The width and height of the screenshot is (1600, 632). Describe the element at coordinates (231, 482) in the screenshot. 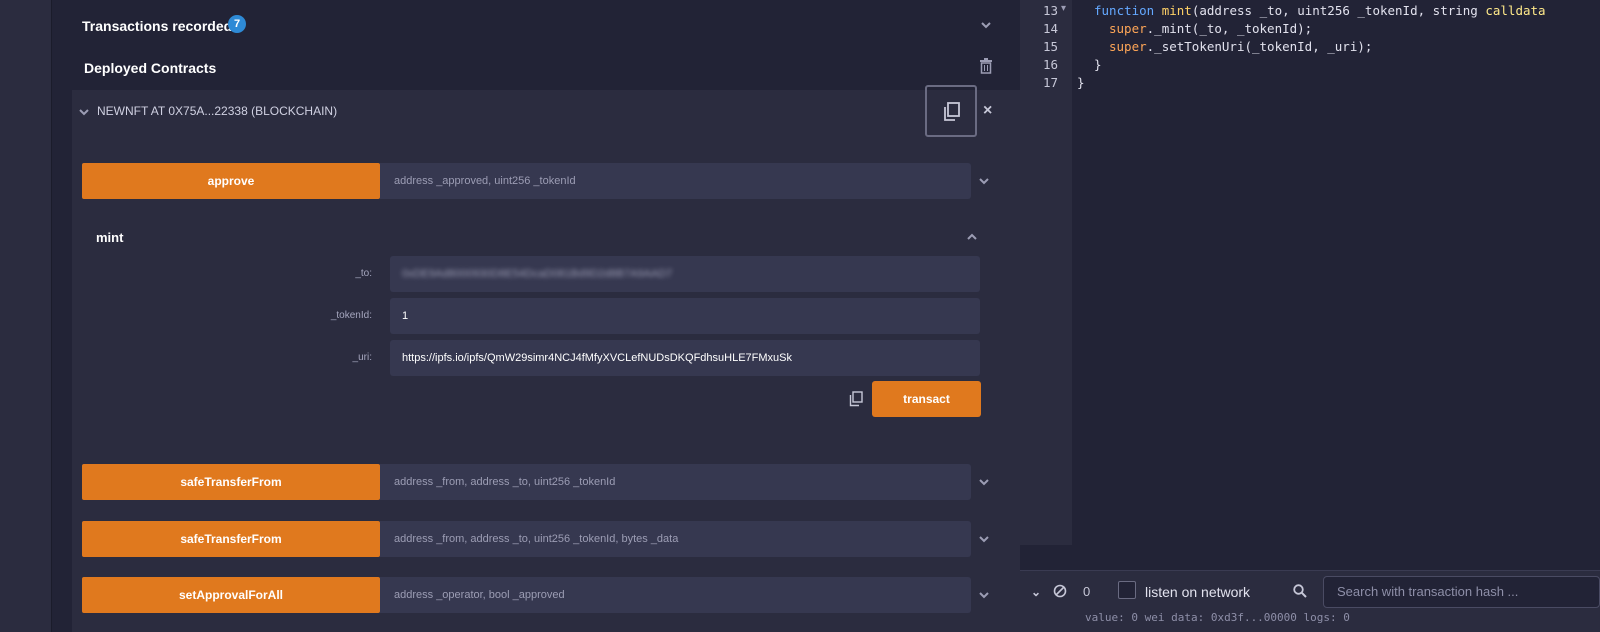

I see `safe-transfer-from-button: safeTransferFrom` at that location.